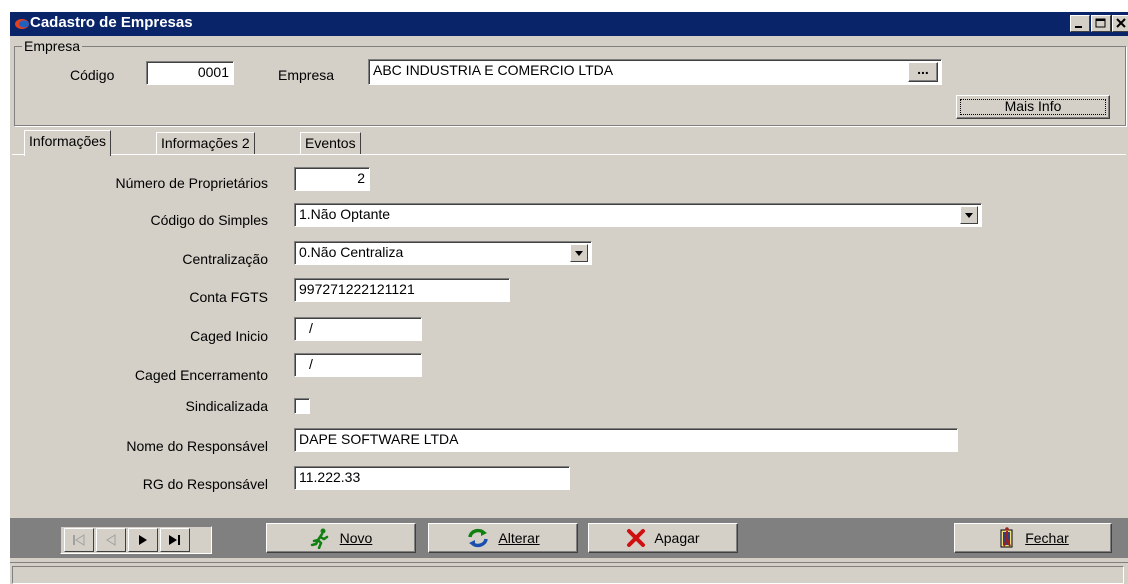 This screenshot has width=1128, height=584. What do you see at coordinates (1080, 23) in the screenshot?
I see `minimize-button` at bounding box center [1080, 23].